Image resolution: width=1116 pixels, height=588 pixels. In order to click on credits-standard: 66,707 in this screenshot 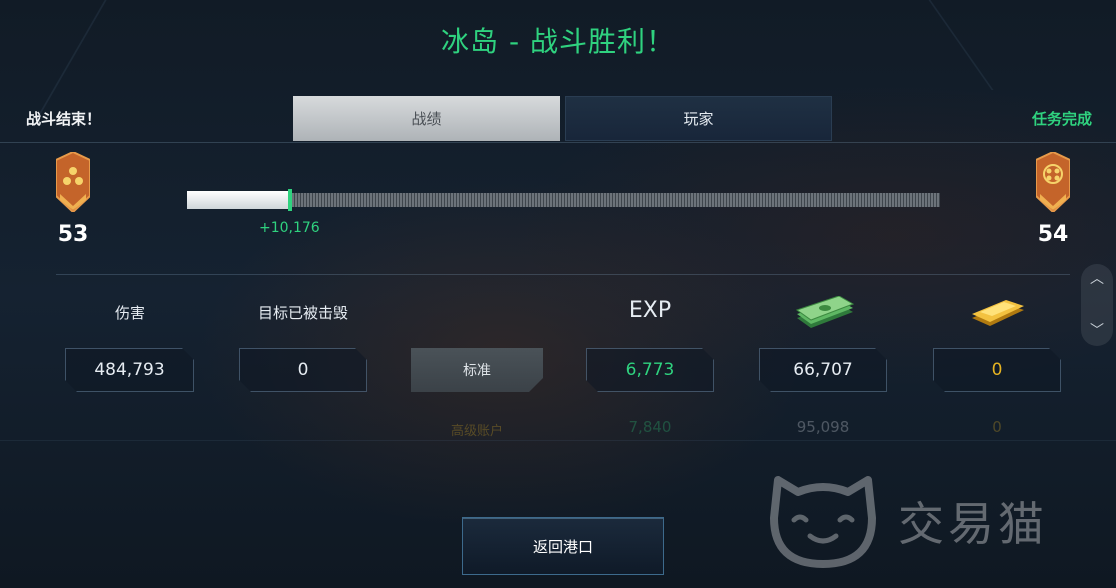, I will do `click(823, 370)`.